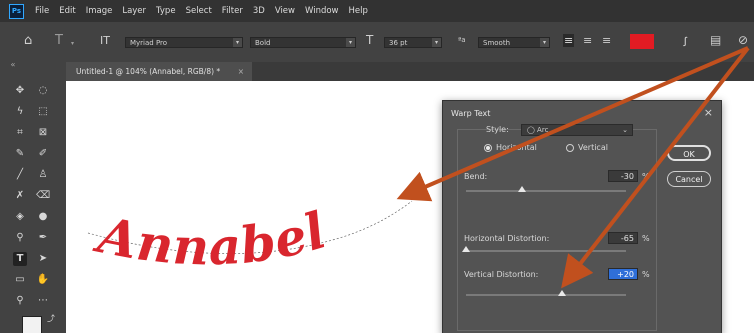  What do you see at coordinates (488, 148) in the screenshot?
I see `horizontal-radio` at bounding box center [488, 148].